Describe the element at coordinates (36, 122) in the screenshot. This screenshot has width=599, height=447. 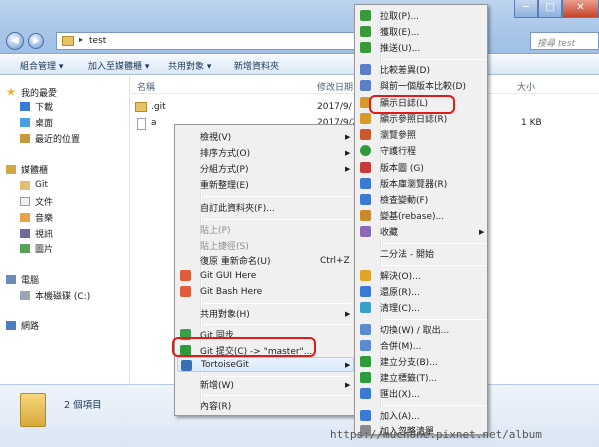
I see `nav-desktop: 桌面` at that location.